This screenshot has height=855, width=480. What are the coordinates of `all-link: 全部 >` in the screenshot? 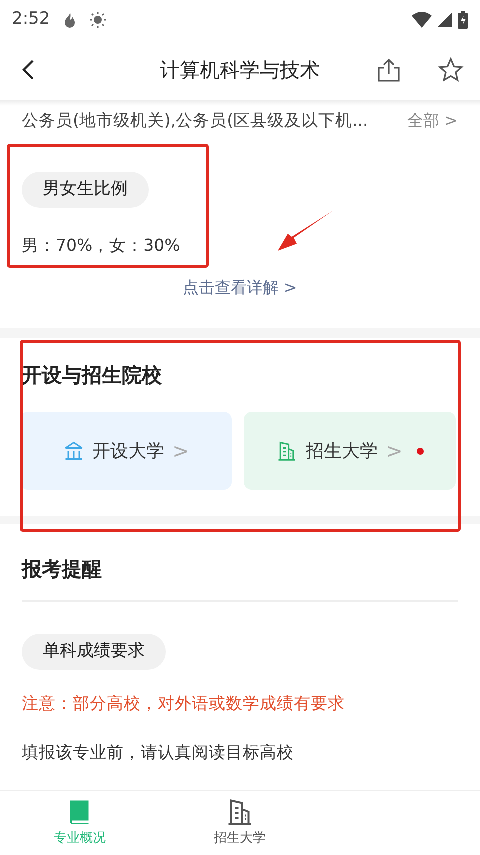 It's located at (433, 121).